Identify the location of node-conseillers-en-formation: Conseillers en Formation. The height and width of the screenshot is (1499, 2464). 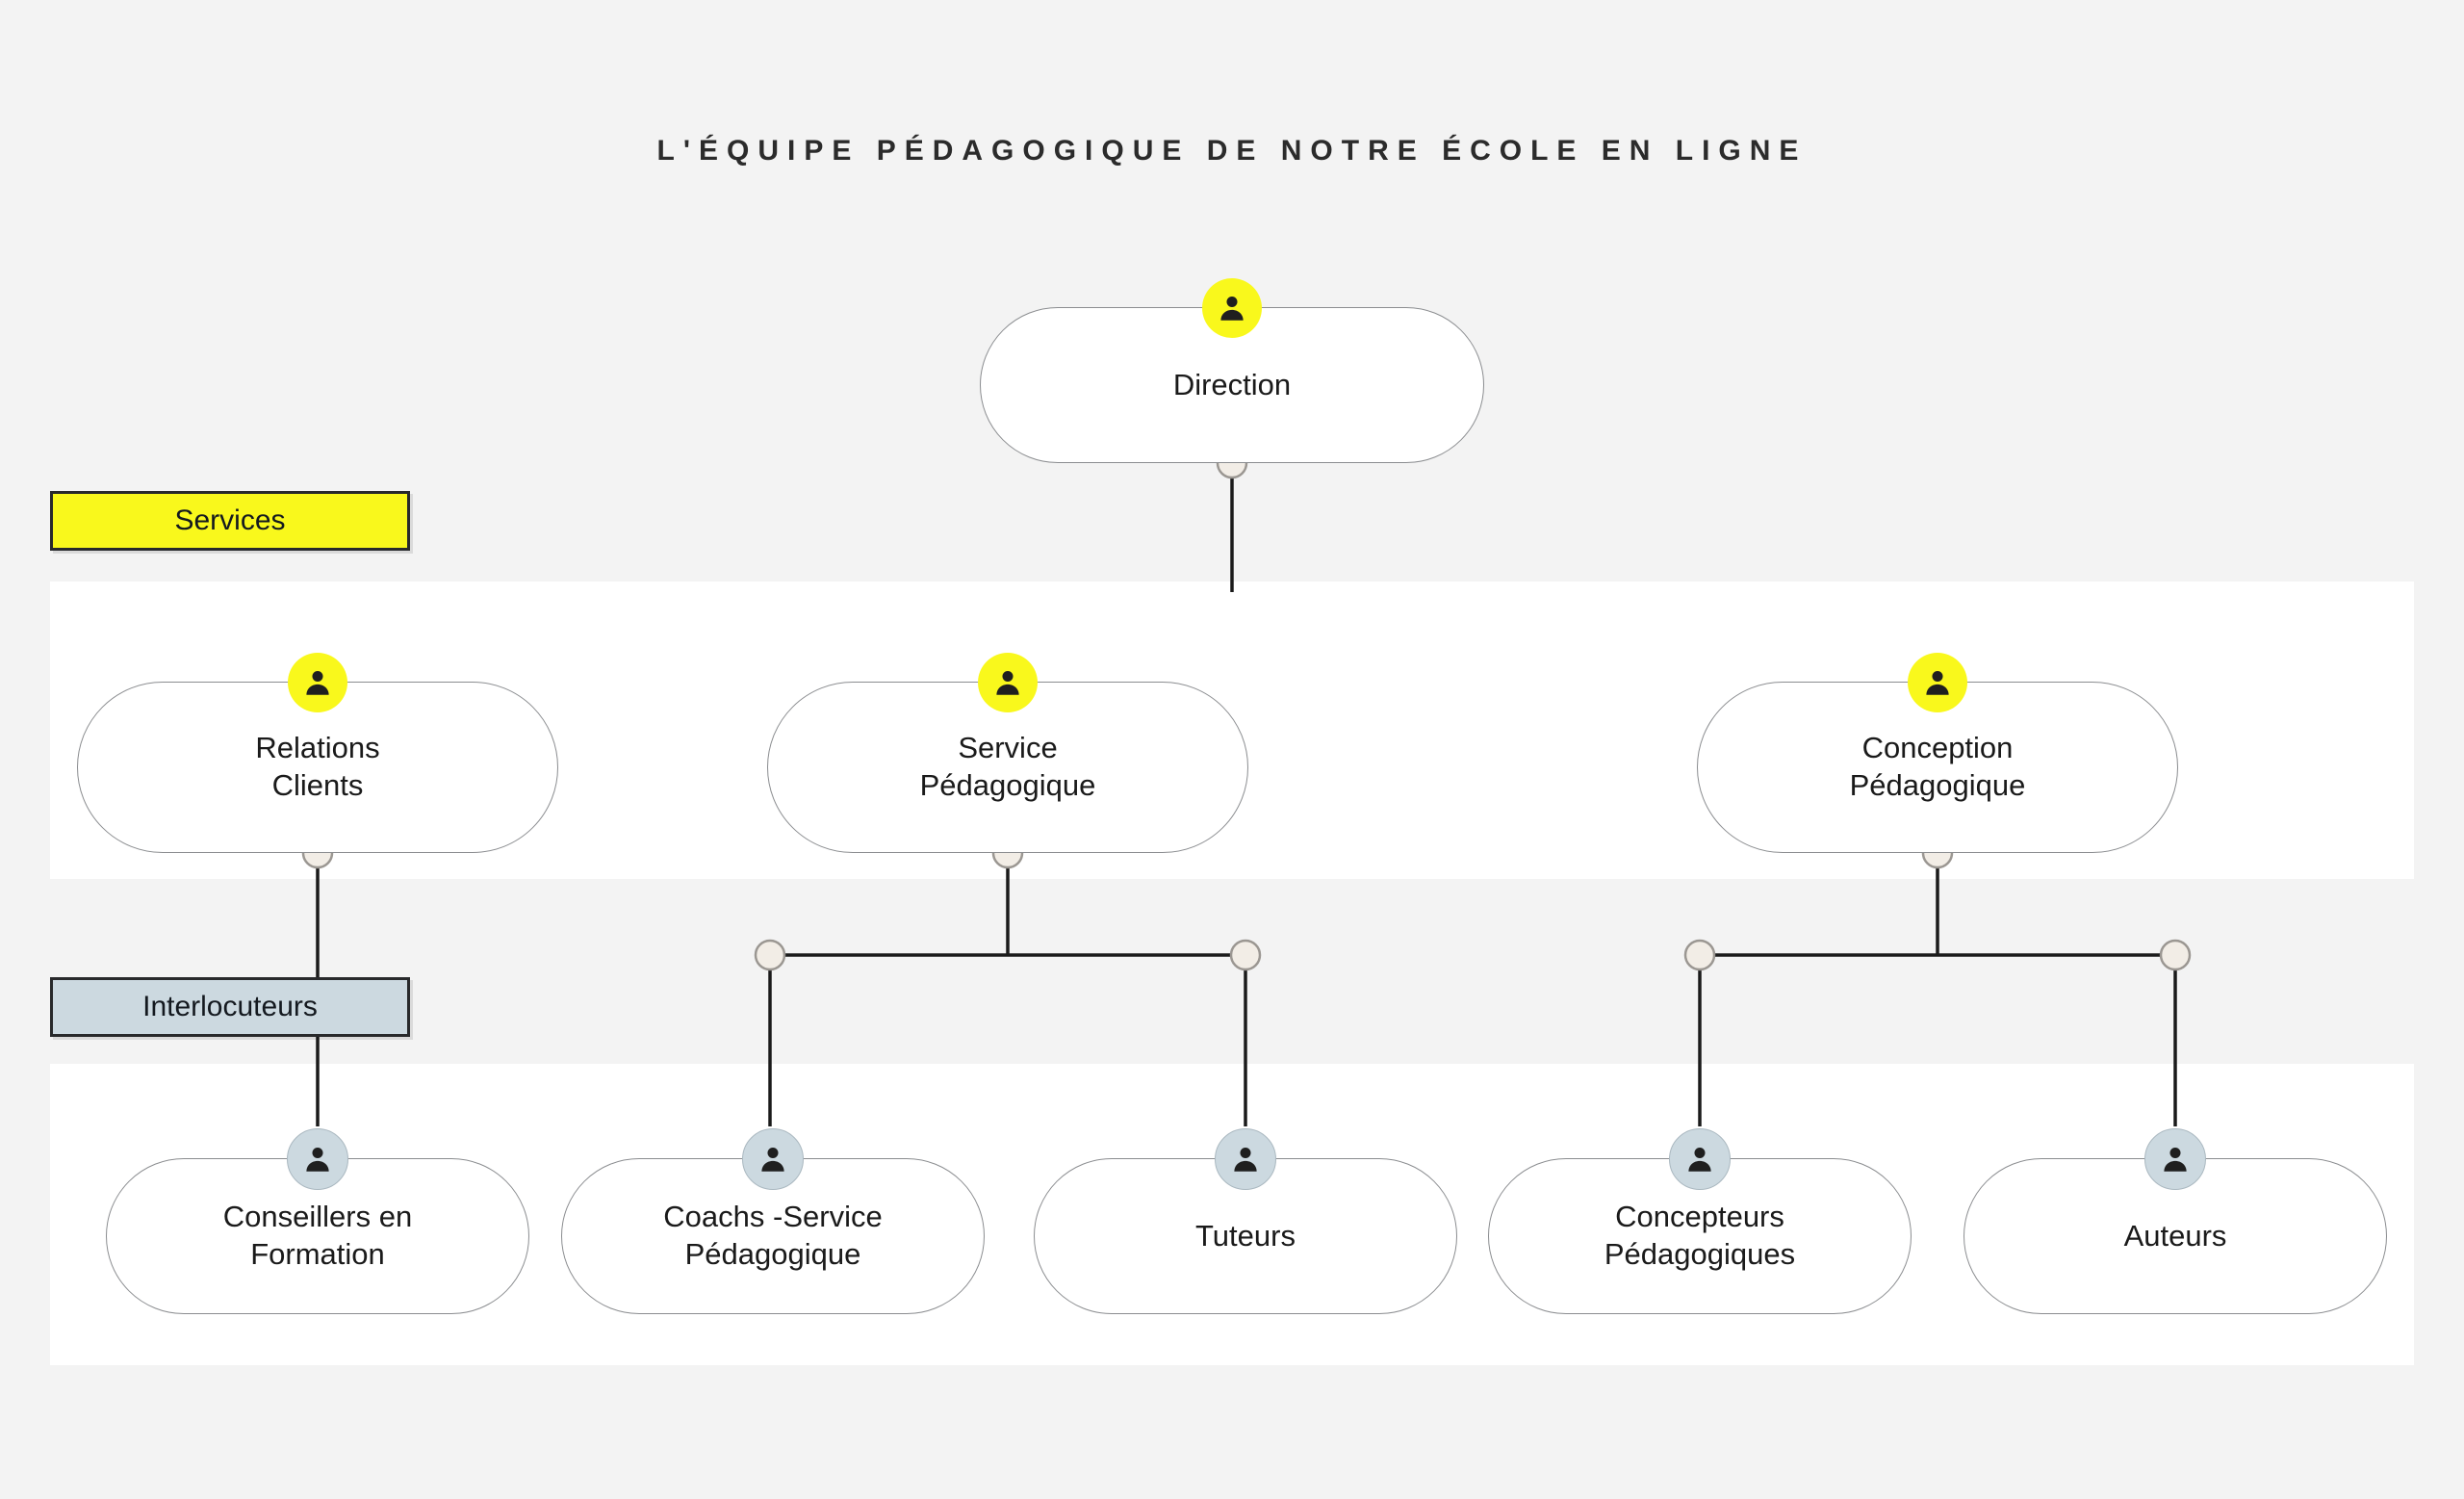
(317, 1221).